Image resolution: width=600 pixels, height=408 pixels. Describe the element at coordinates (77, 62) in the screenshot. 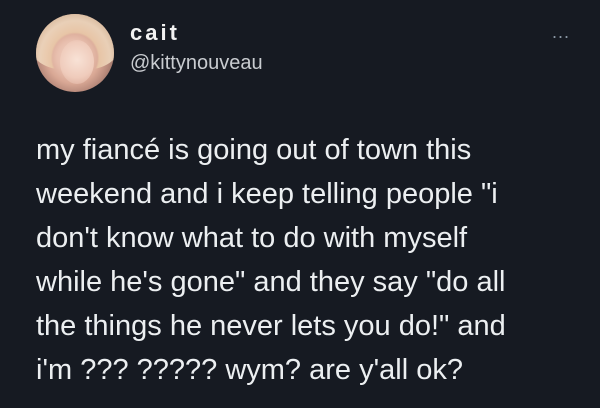

I see `avatar-face` at that location.